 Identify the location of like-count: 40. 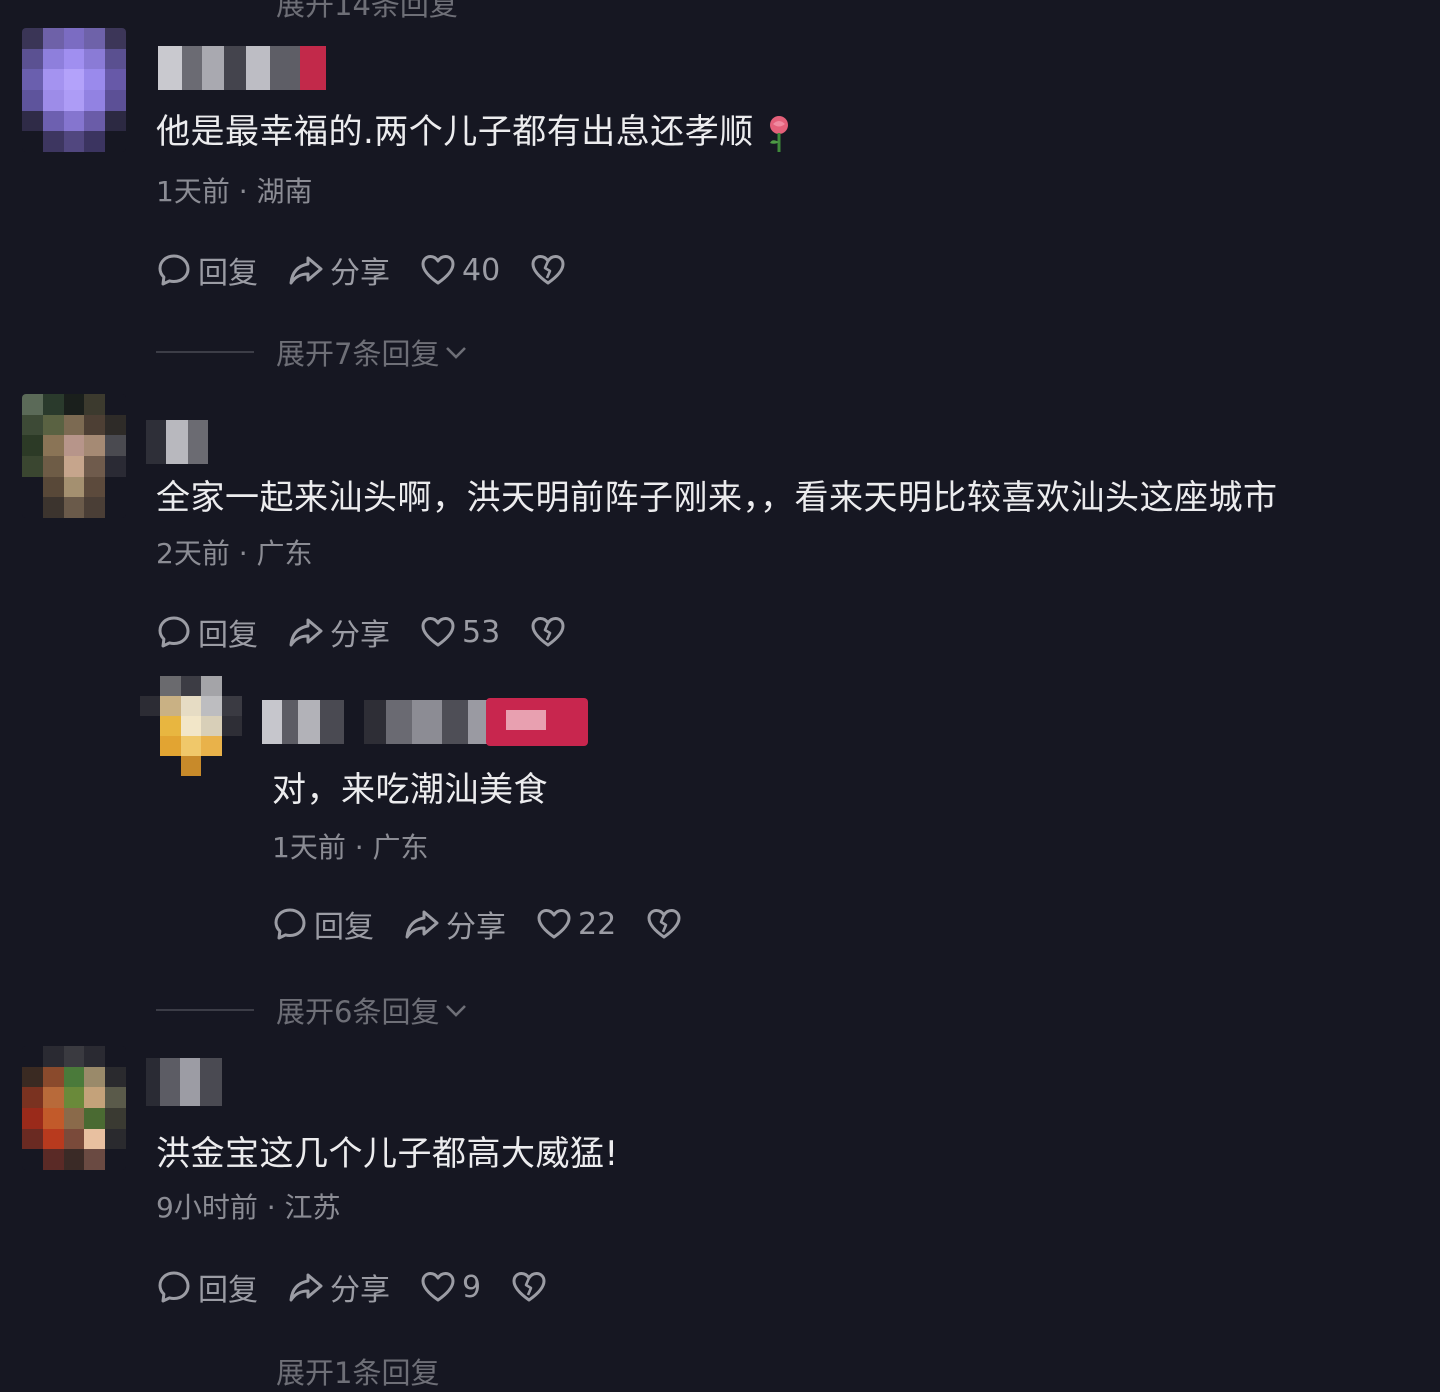
(481, 270).